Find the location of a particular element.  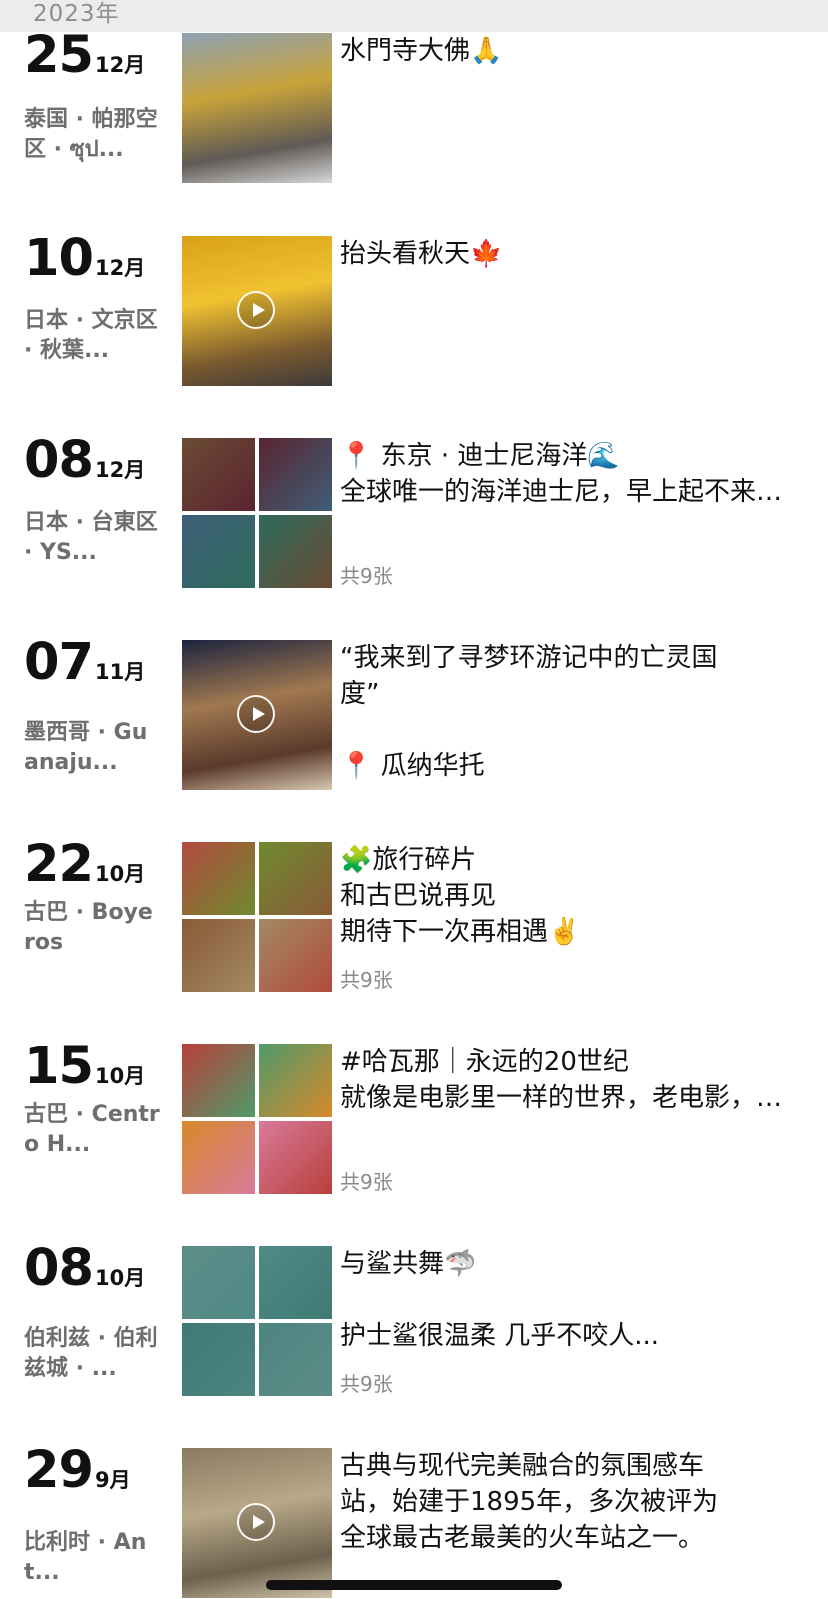

entry-text-line: 古典与现代完美融合的氛围感车 is located at coordinates (522, 1466).